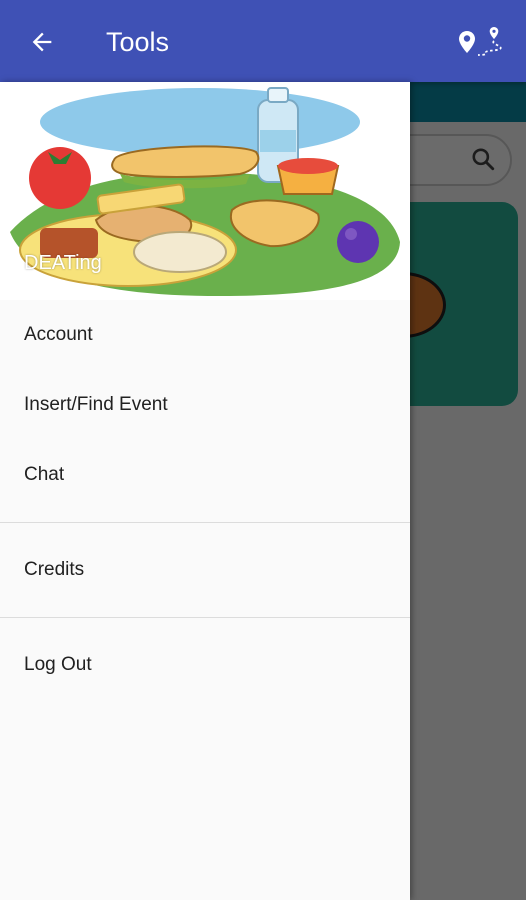  Describe the element at coordinates (205, 665) in the screenshot. I see `menu-item-log-out: Log Out` at that location.